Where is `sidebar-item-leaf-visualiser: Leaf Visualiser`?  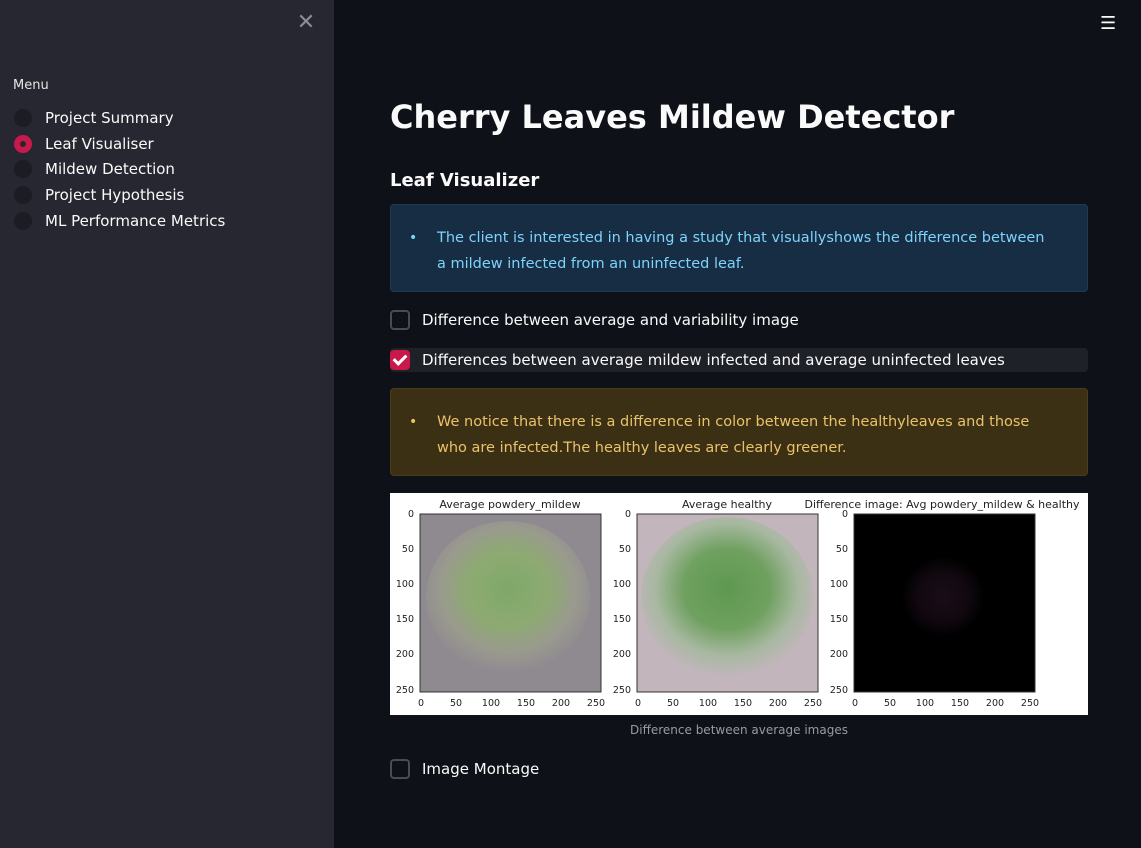 sidebar-item-leaf-visualiser: Leaf Visualiser is located at coordinates (119, 144).